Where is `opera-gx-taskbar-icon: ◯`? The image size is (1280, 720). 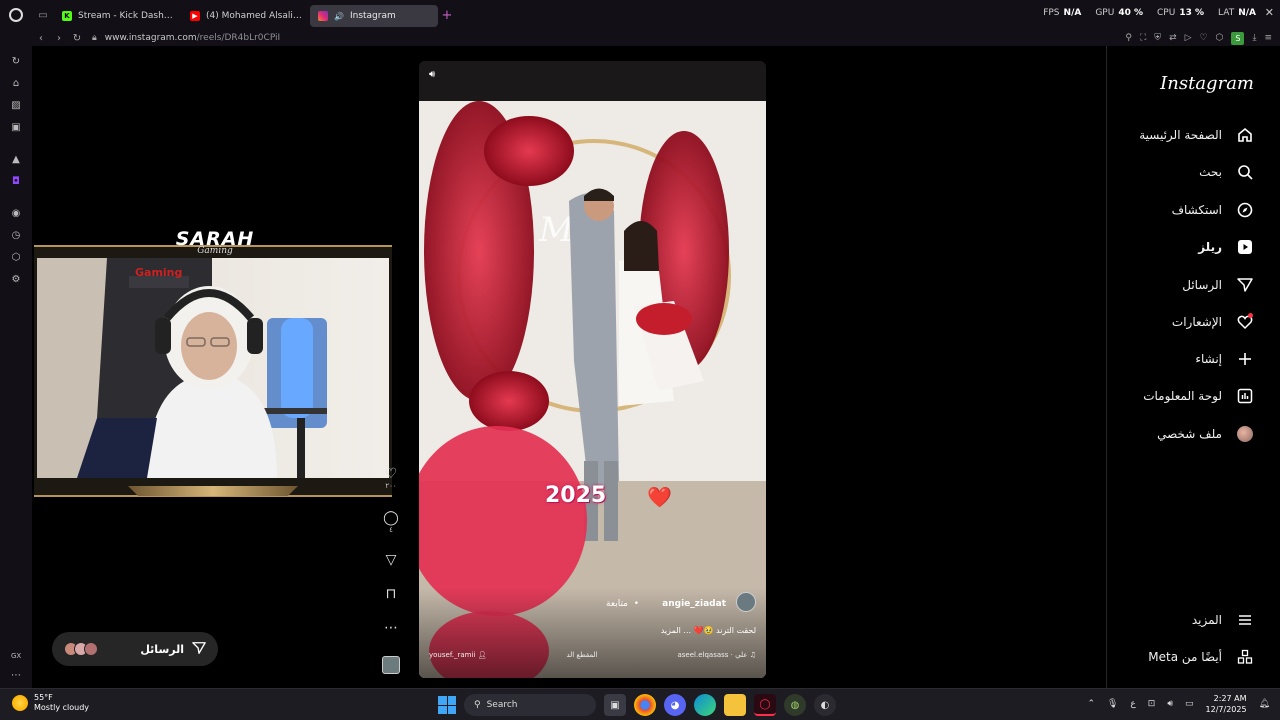 opera-gx-taskbar-icon: ◯ is located at coordinates (765, 705).